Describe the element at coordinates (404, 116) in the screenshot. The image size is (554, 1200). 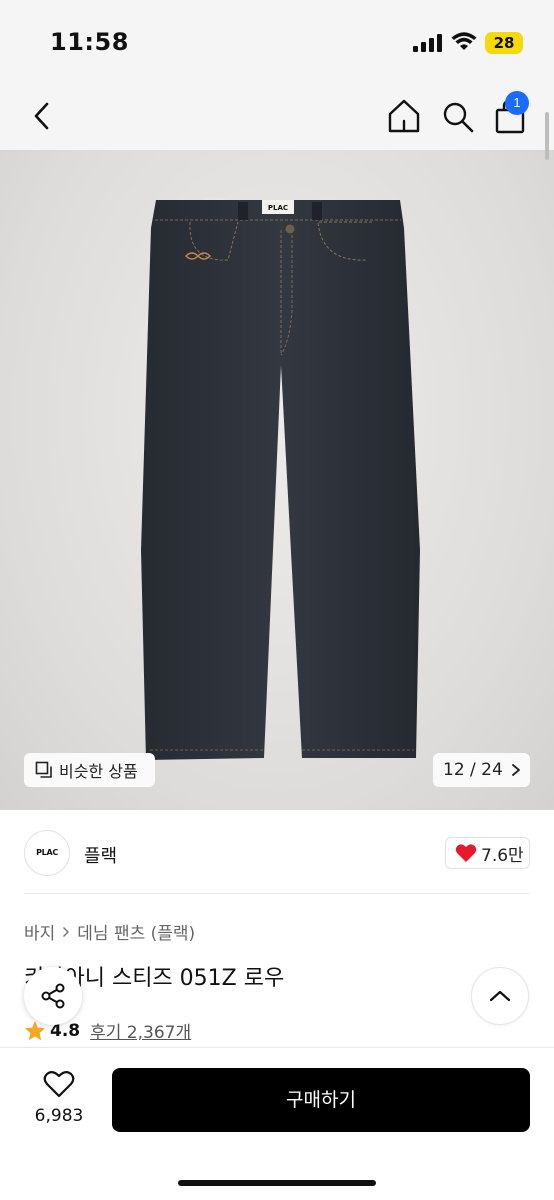
I see `home-icon` at that location.